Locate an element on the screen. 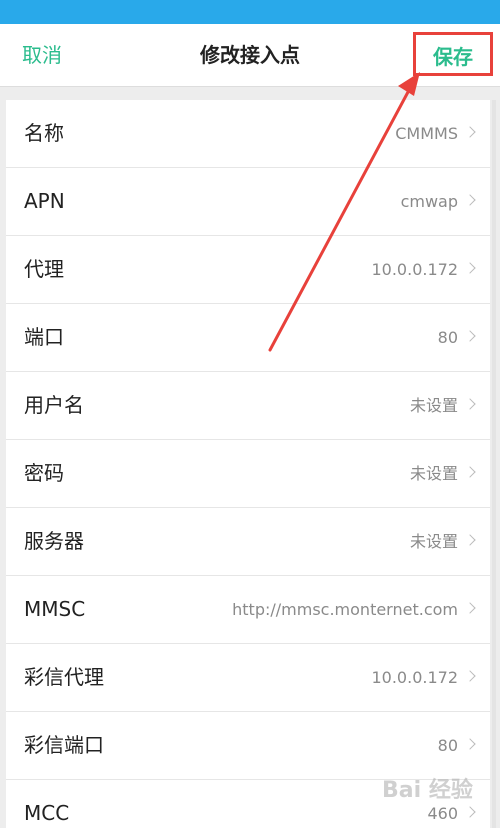 The width and height of the screenshot is (500, 828). row-label: 端口 is located at coordinates (44, 337).